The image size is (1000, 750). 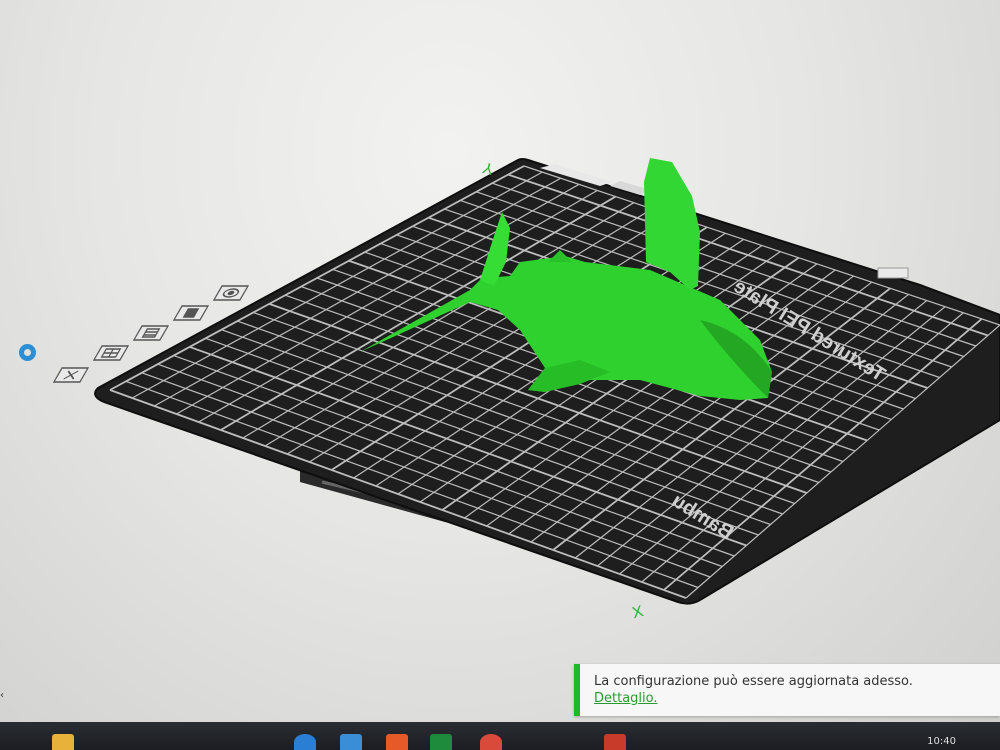 I want to click on notification-details-link: Dettaglio., so click(x=797, y=698).